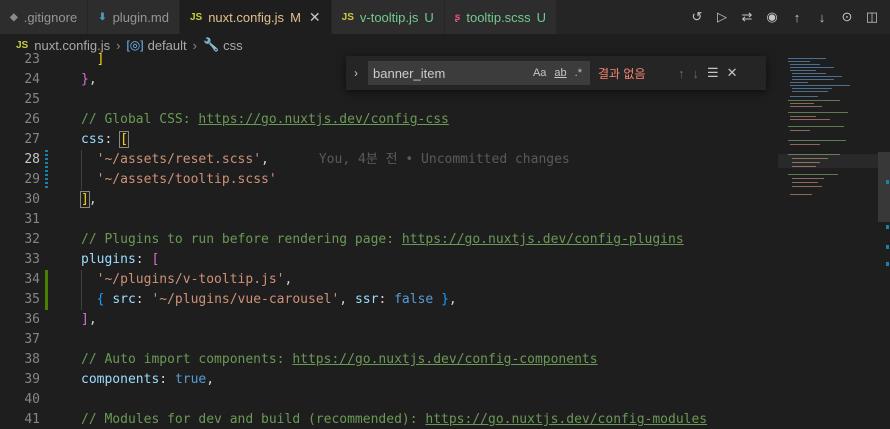  Describe the element at coordinates (32, 259) in the screenshot. I see `line-number: 33` at that location.